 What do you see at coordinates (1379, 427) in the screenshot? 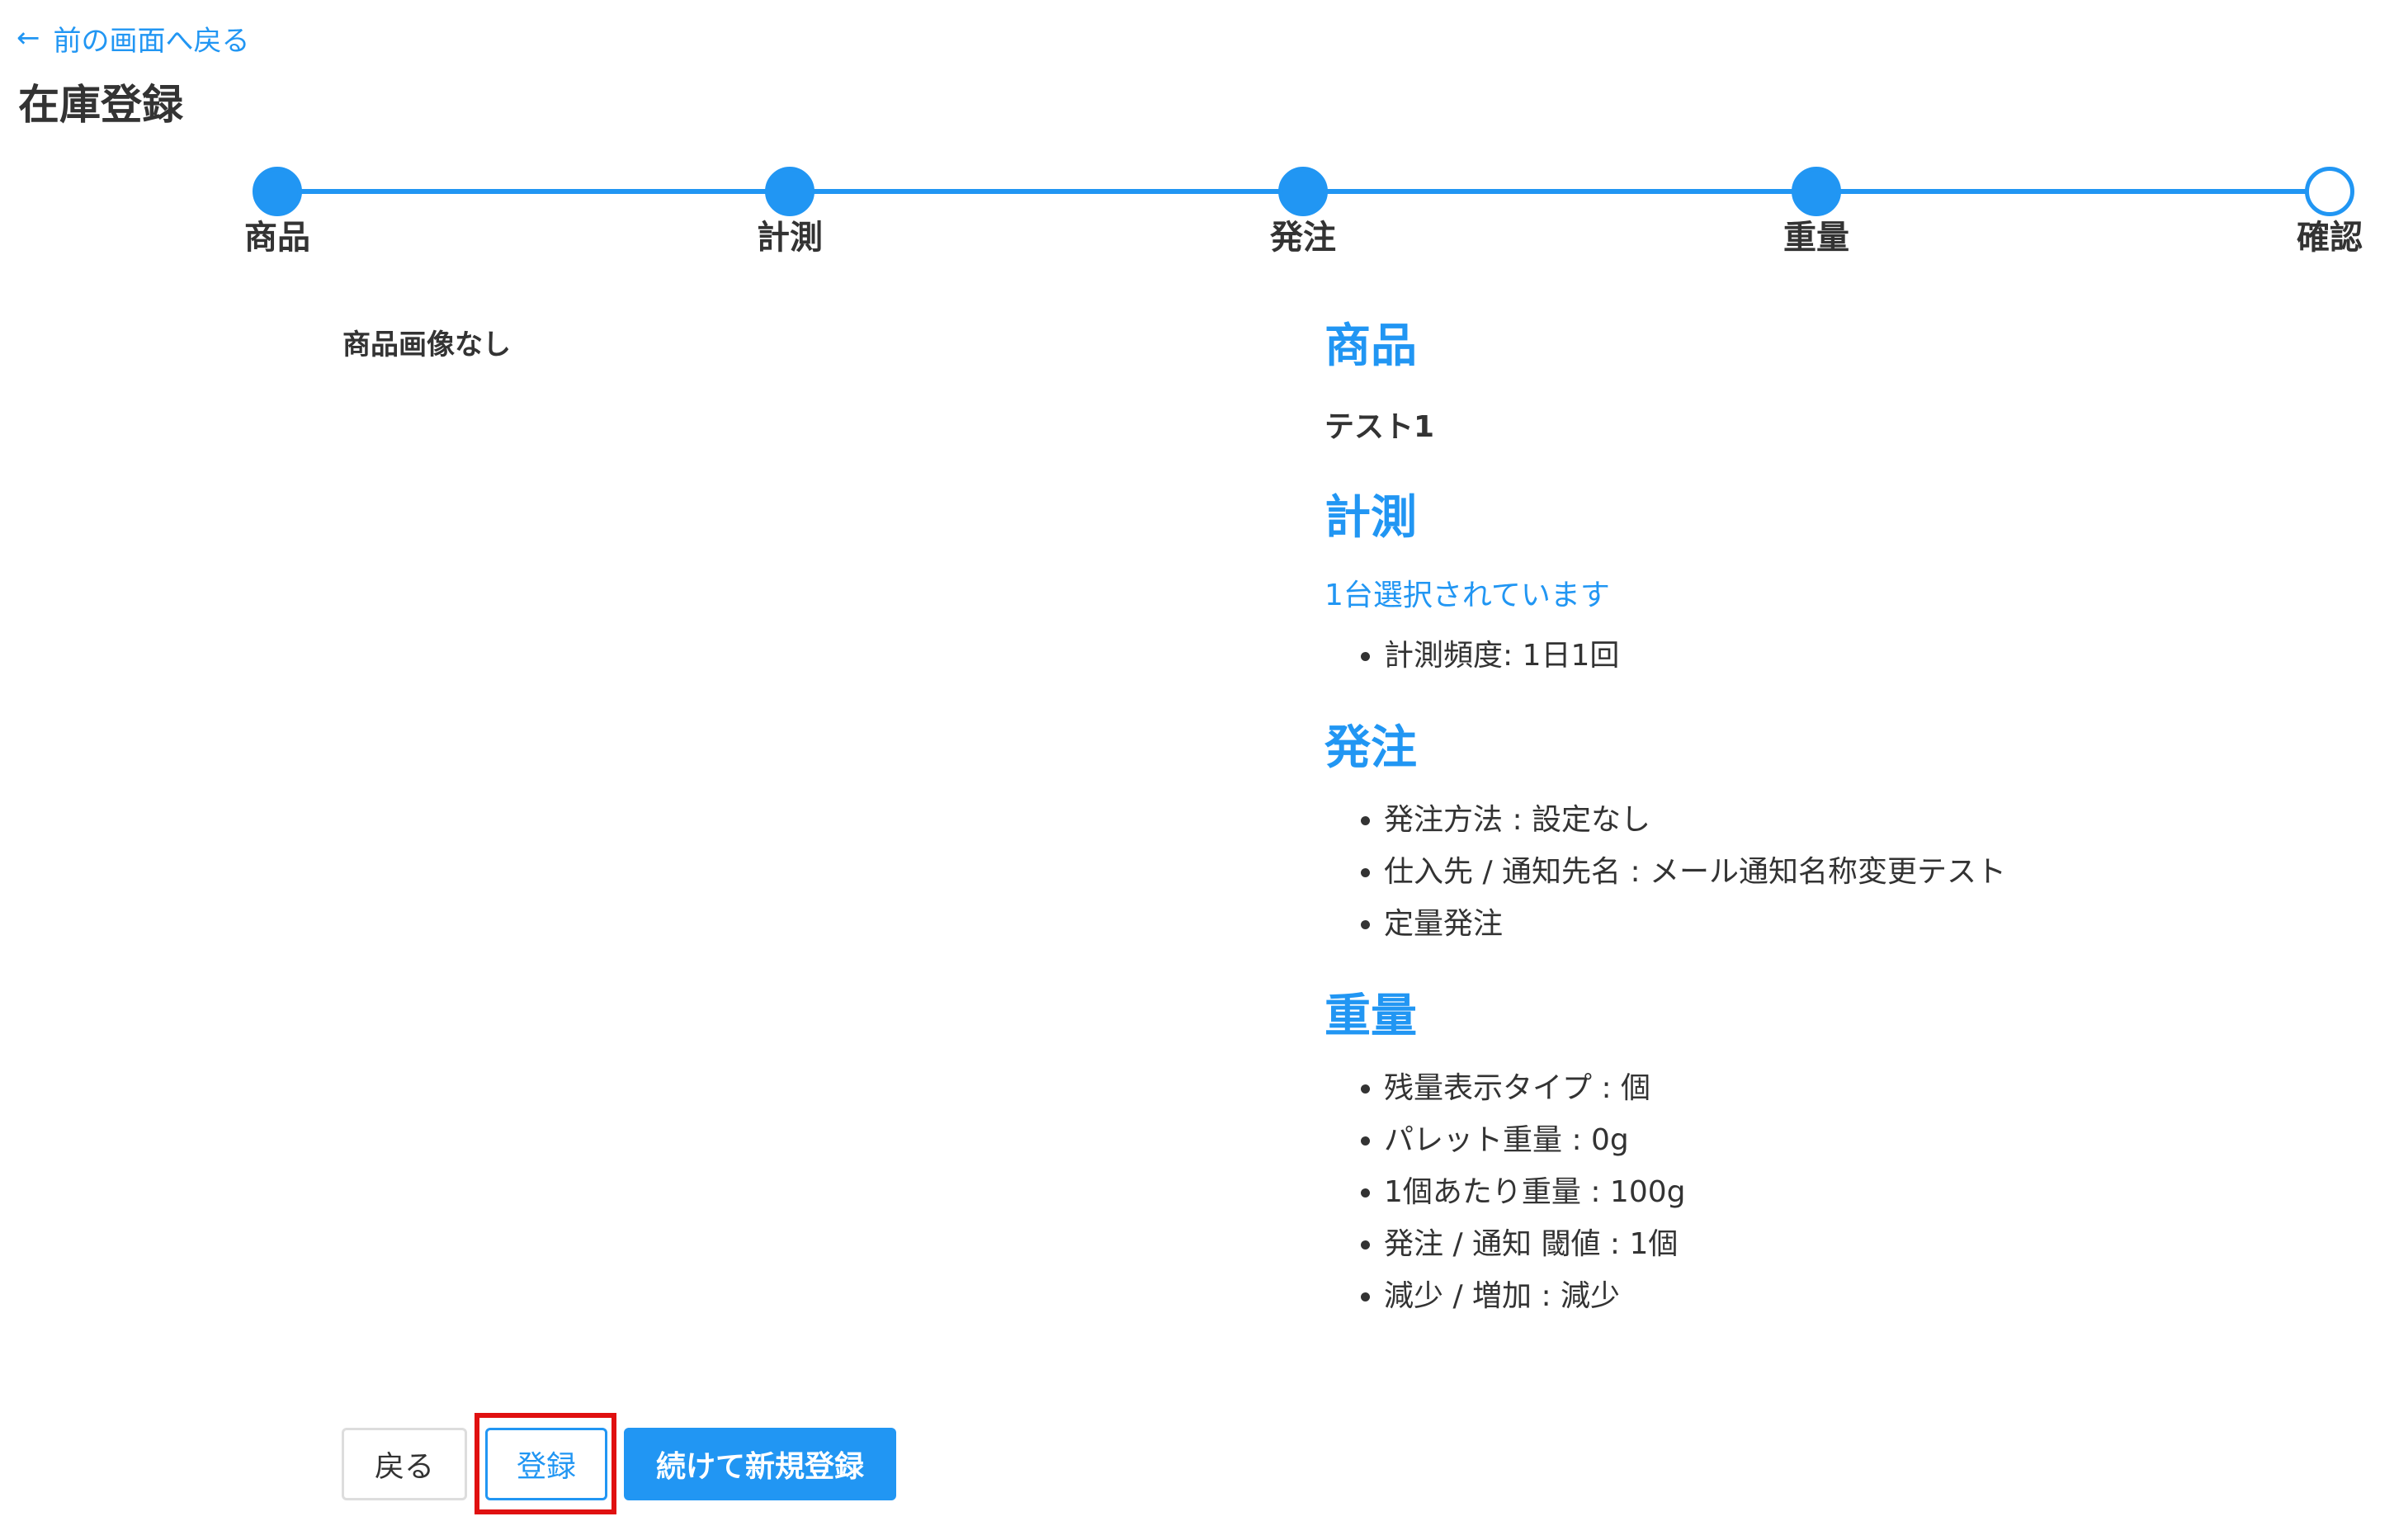
I see `product-name: テスト1` at bounding box center [1379, 427].